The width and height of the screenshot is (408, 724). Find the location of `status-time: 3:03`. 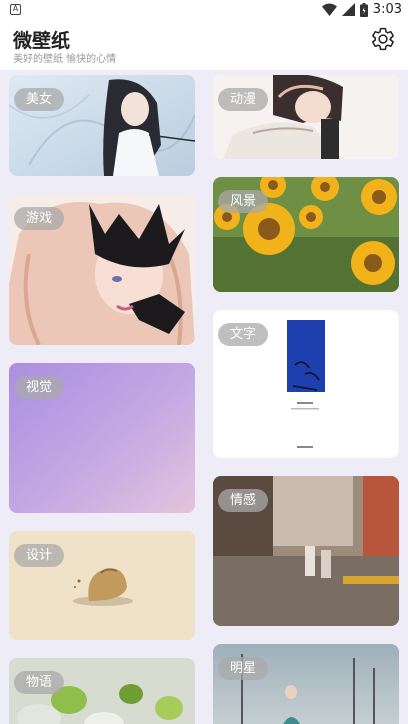

status-time: 3:03 is located at coordinates (387, 9).